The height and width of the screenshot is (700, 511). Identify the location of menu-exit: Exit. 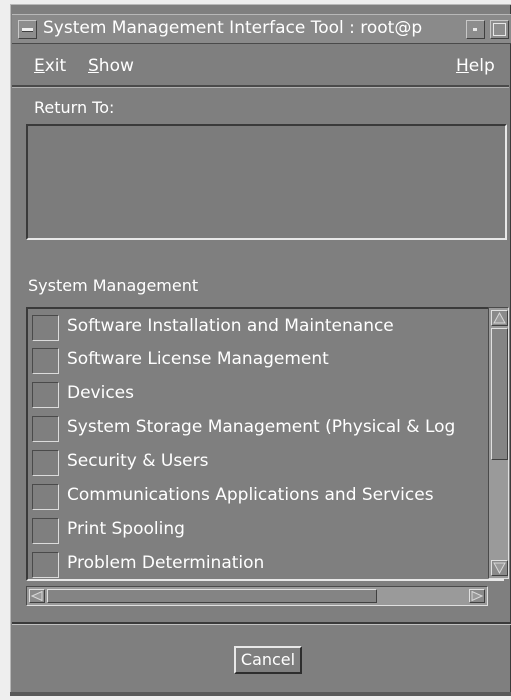
(50, 66).